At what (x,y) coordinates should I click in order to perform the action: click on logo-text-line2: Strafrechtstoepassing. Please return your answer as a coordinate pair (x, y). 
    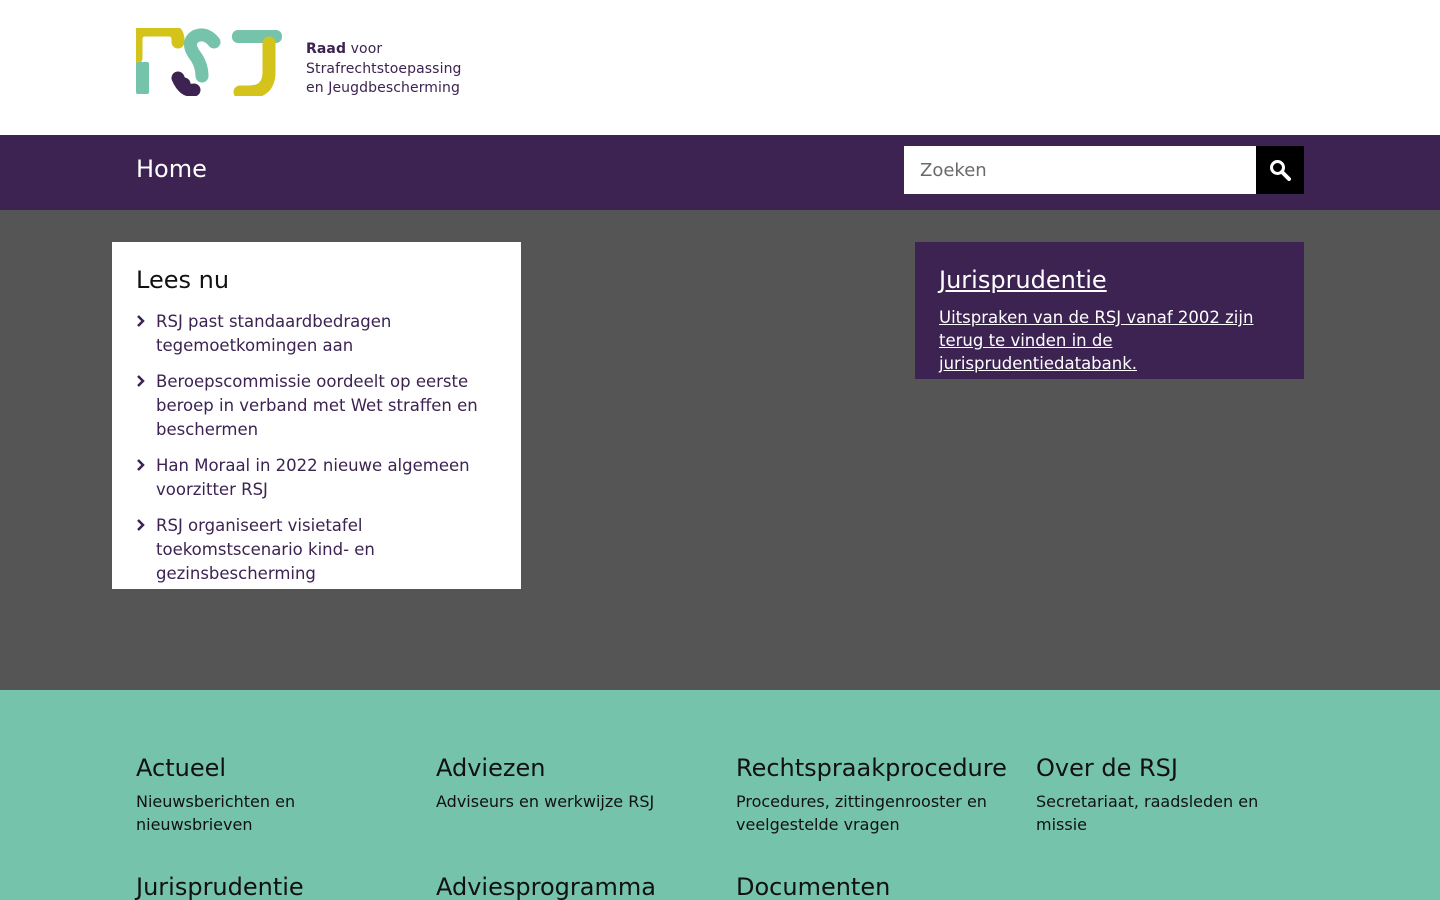
    Looking at the image, I should click on (384, 68).